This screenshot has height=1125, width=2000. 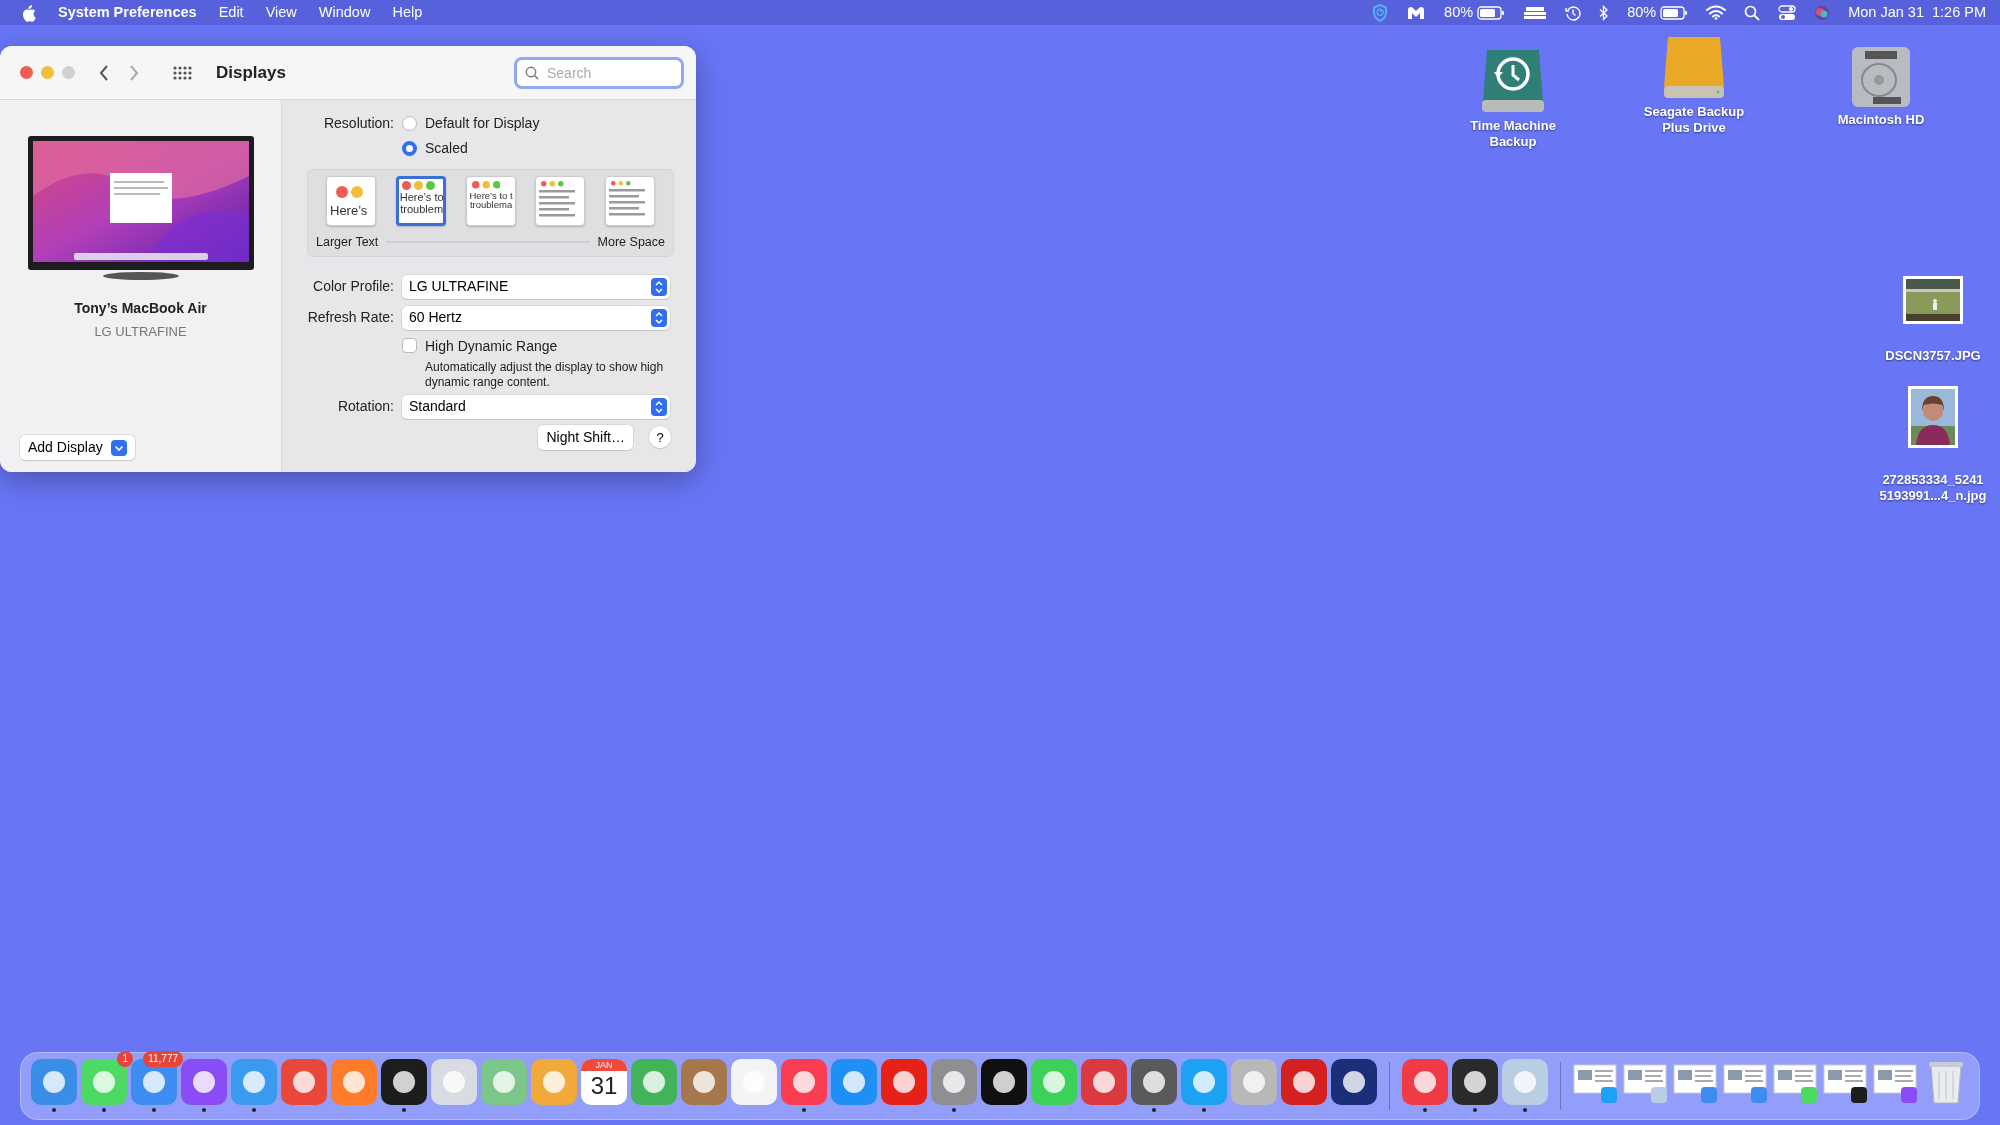 I want to click on display-model: LG ULTRAFINE, so click(x=140, y=332).